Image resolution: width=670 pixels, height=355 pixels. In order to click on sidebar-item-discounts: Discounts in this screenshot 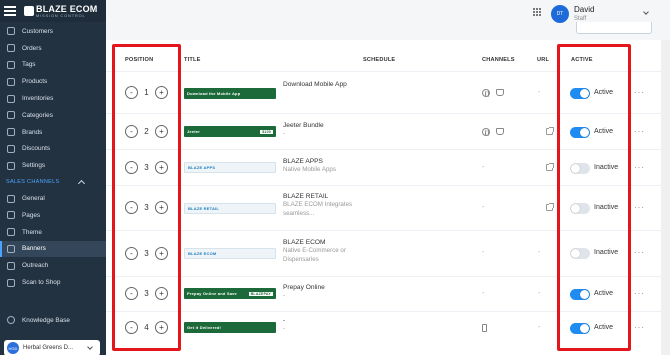, I will do `click(53, 149)`.